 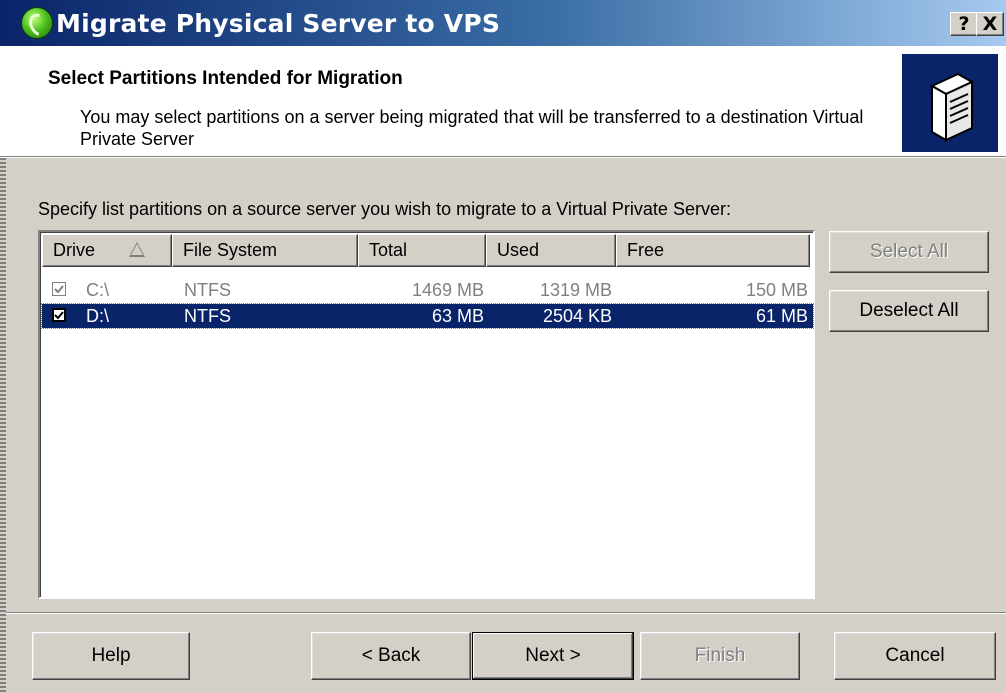 I want to click on finish-button: Finish, so click(x=720, y=656).